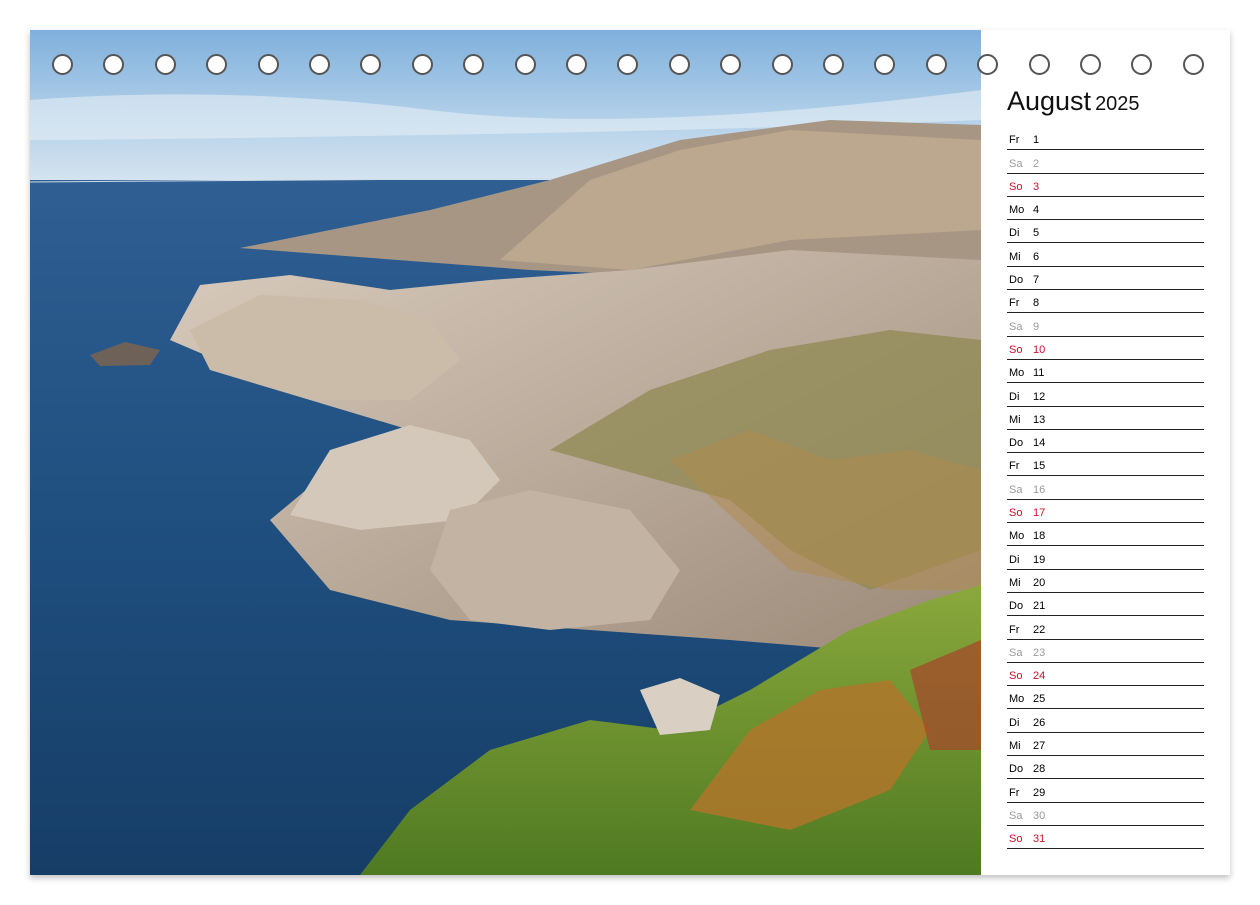 The width and height of the screenshot is (1260, 905). I want to click on day-number: 26, so click(1039, 722).